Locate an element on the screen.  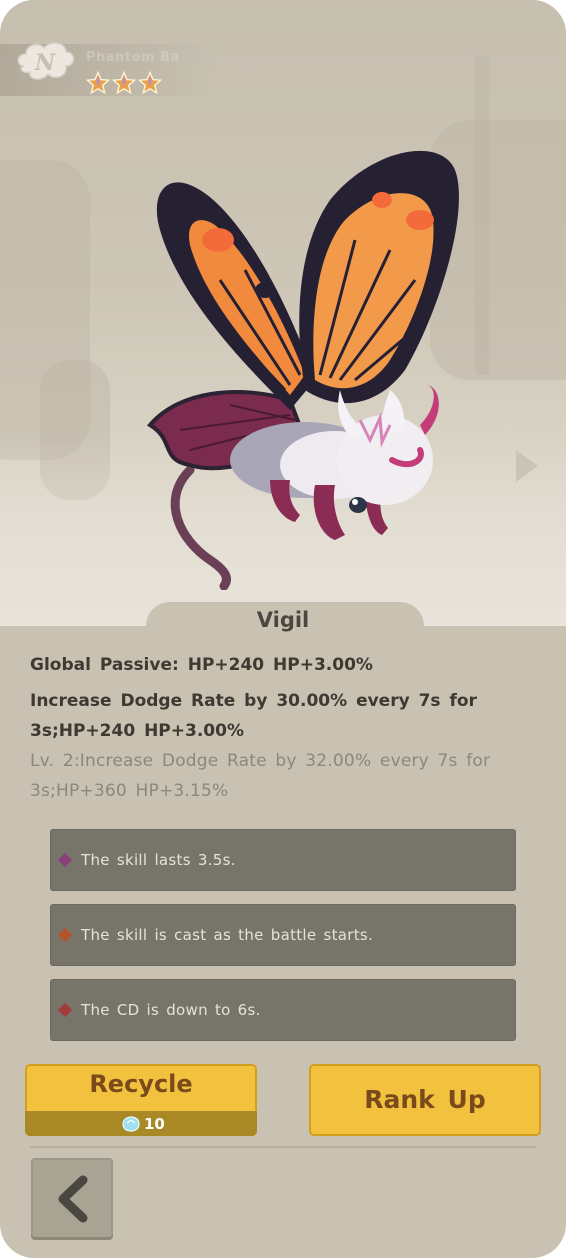
pet-subtitle: Phantom Ba is located at coordinates (133, 57).